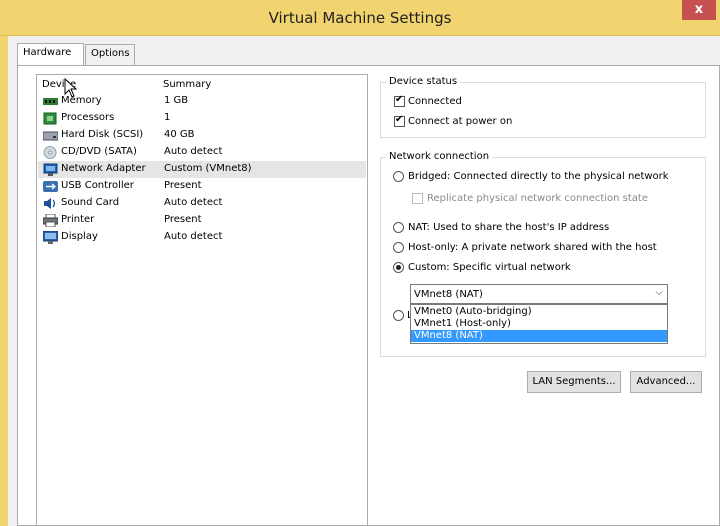 The image size is (720, 526). What do you see at coordinates (208, 168) in the screenshot?
I see `device-summary: Custom (VMnet8)` at bounding box center [208, 168].